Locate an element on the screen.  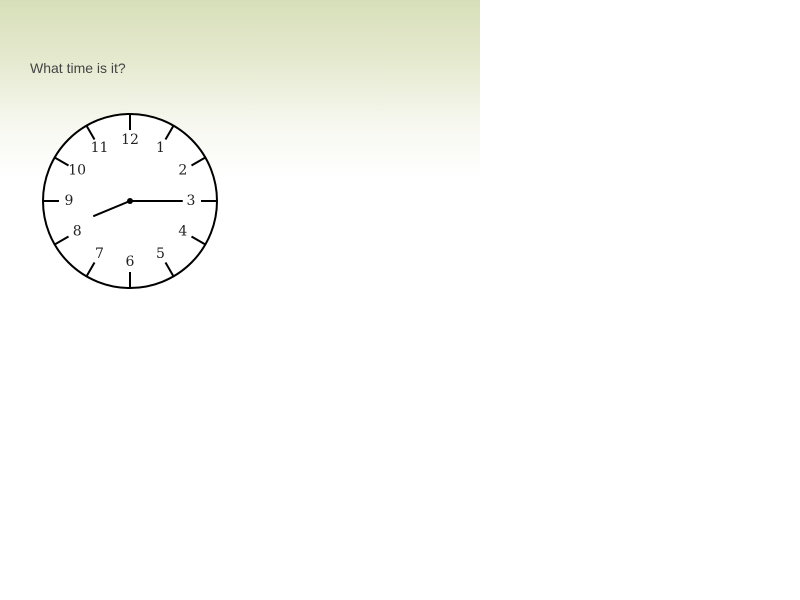
clock-numeral-8: 8 is located at coordinates (77, 232).